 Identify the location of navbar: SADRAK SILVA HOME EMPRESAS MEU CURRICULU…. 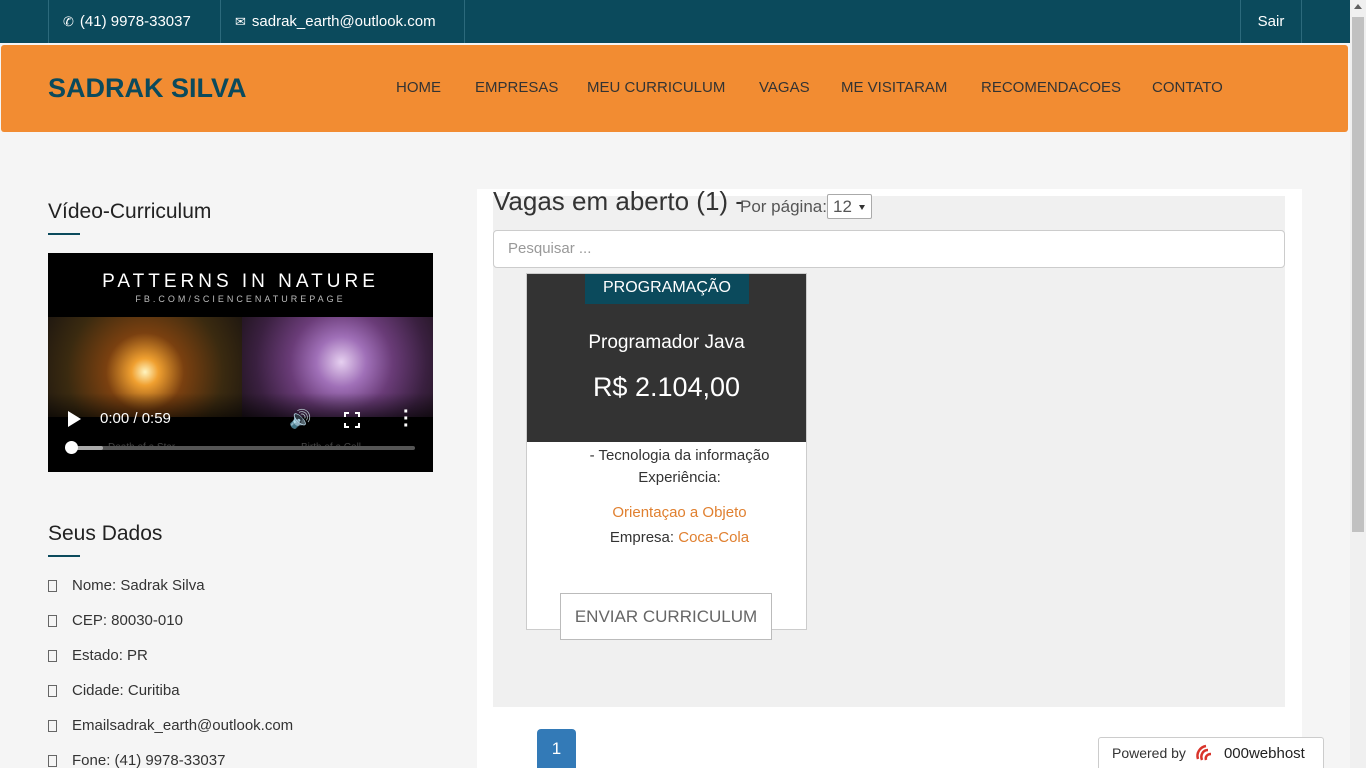
(674, 88).